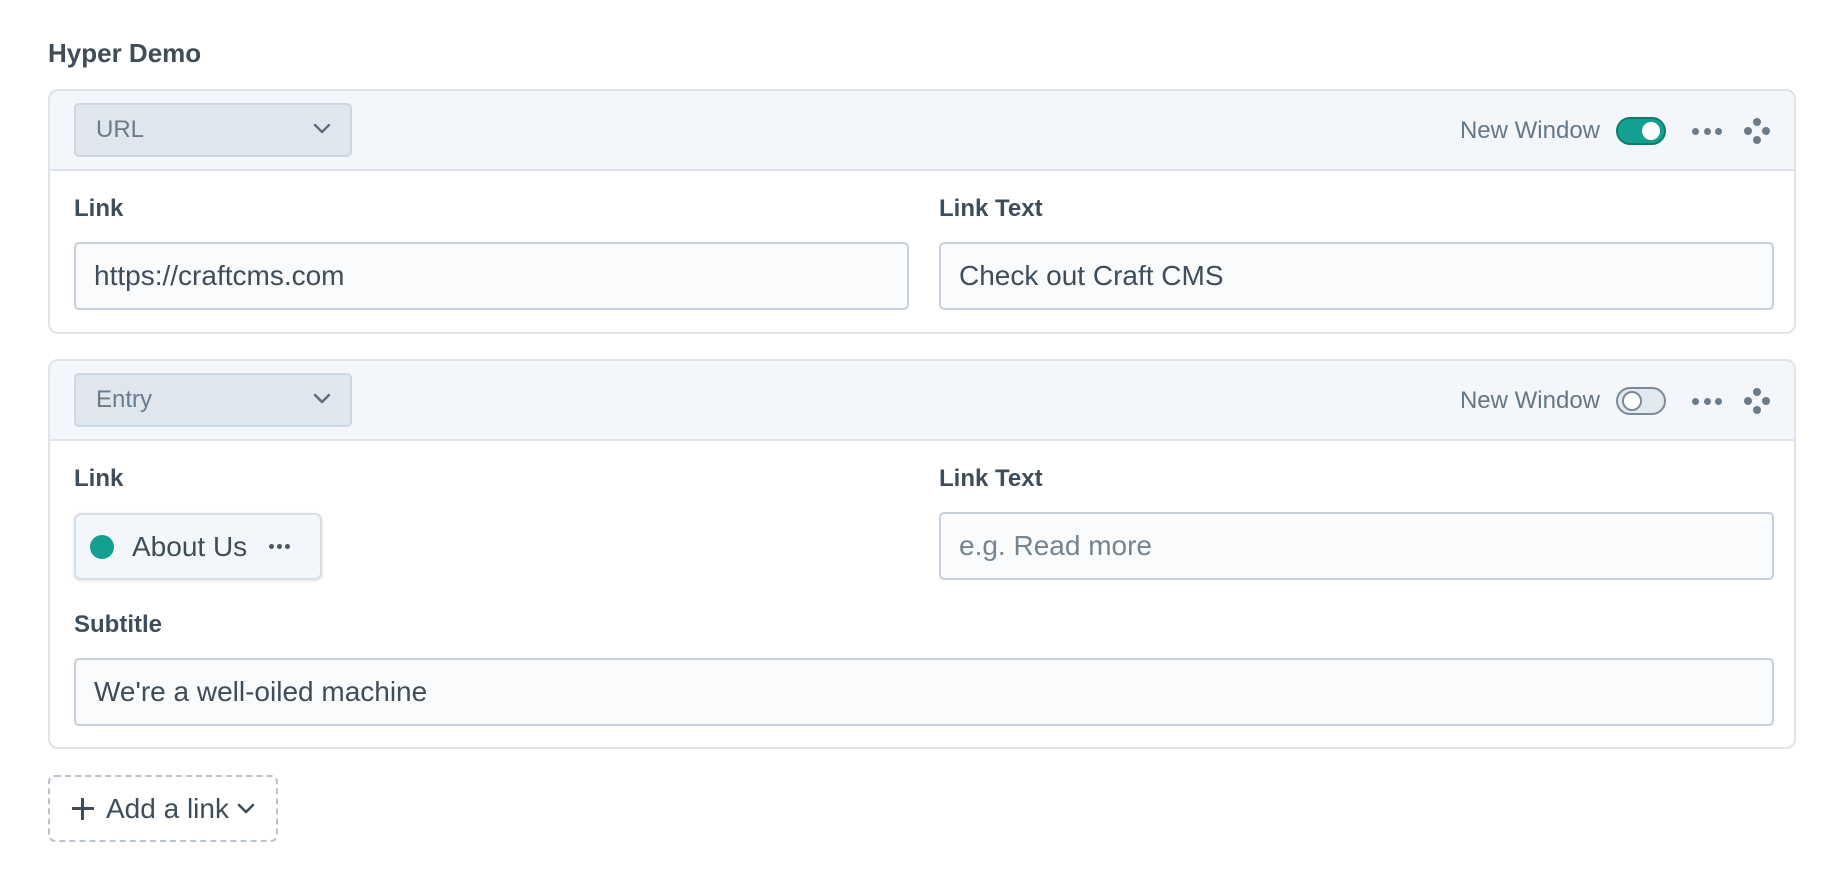  I want to click on plus-icon, so click(83, 808).